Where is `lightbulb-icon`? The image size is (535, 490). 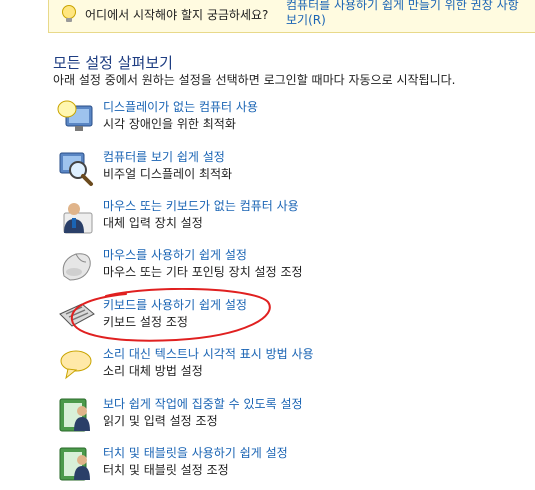
lightbulb-icon is located at coordinates (69, 14).